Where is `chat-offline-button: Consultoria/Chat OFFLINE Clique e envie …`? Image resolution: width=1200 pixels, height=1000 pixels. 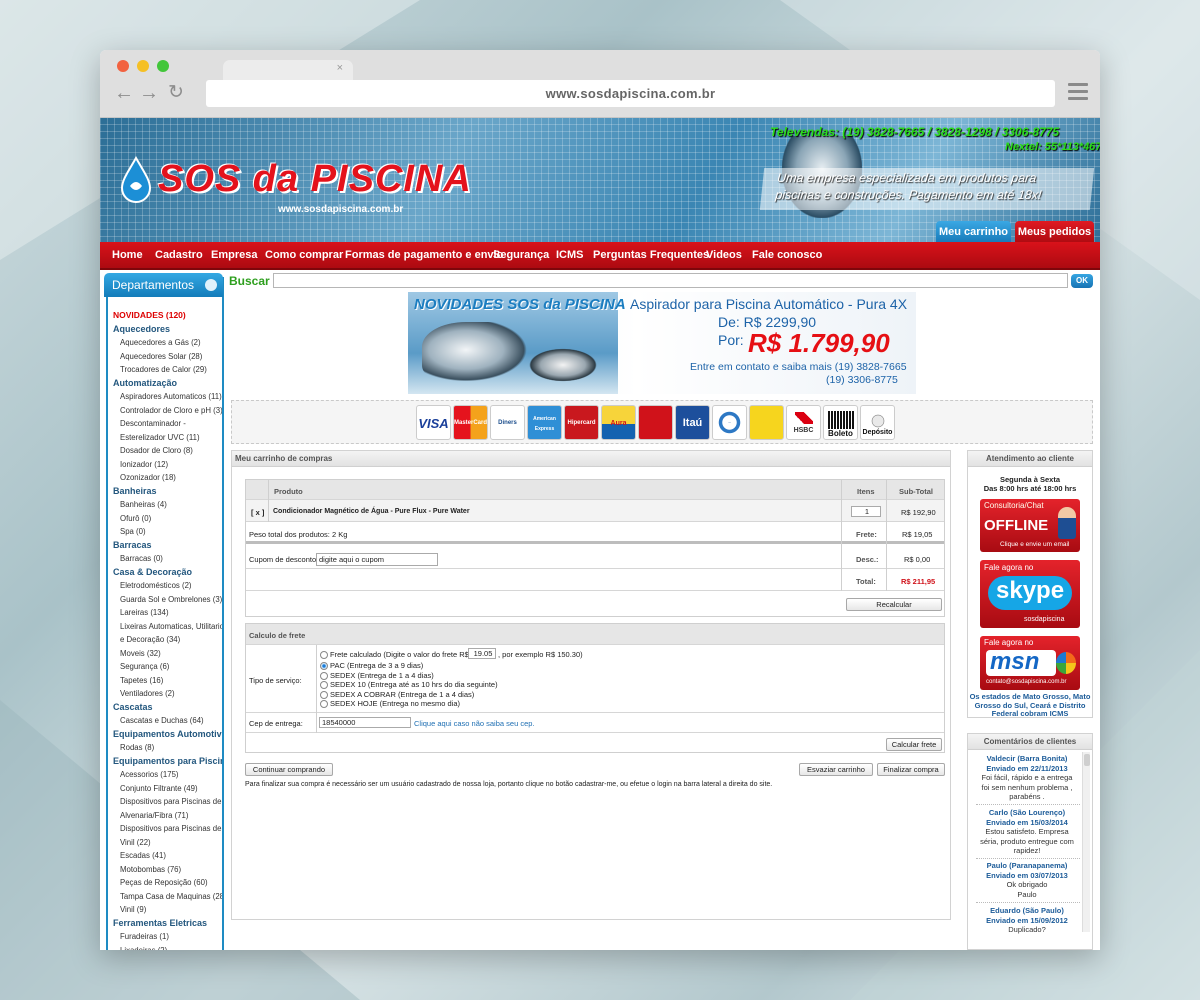
chat-offline-button: Consultoria/Chat OFFLINE Clique e envie … is located at coordinates (1030, 525).